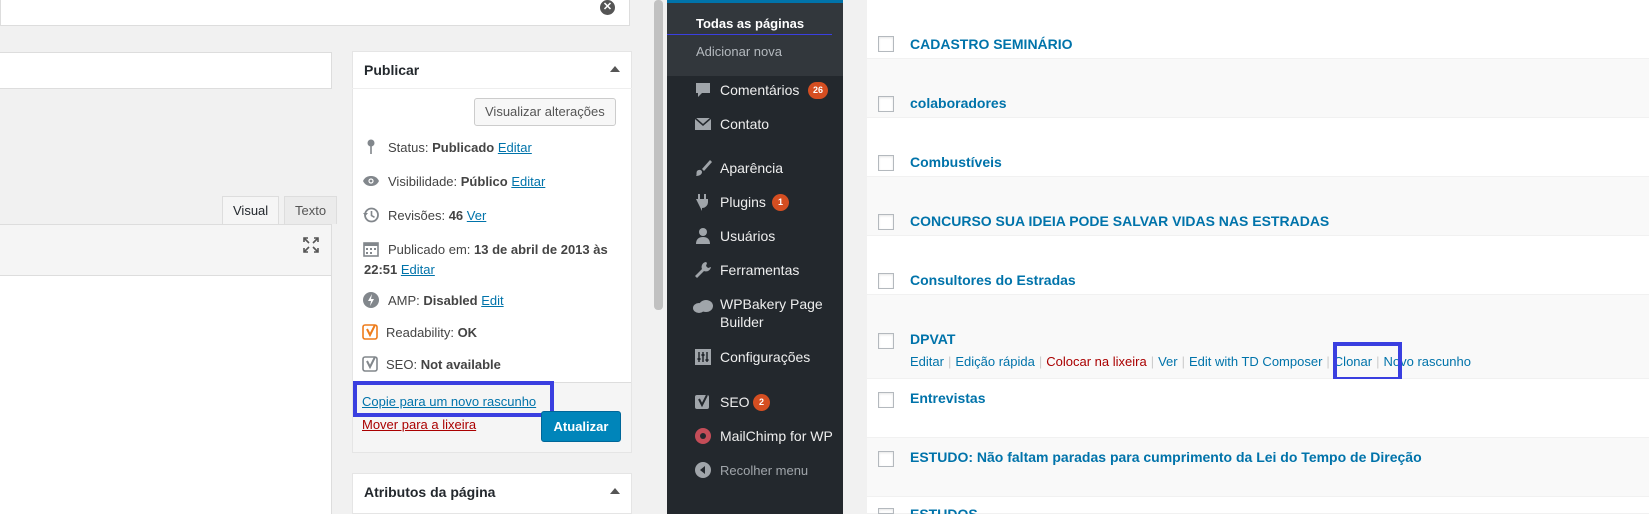 This screenshot has height=514, width=1649. I want to click on page-title-link: colaboradores, so click(958, 103).